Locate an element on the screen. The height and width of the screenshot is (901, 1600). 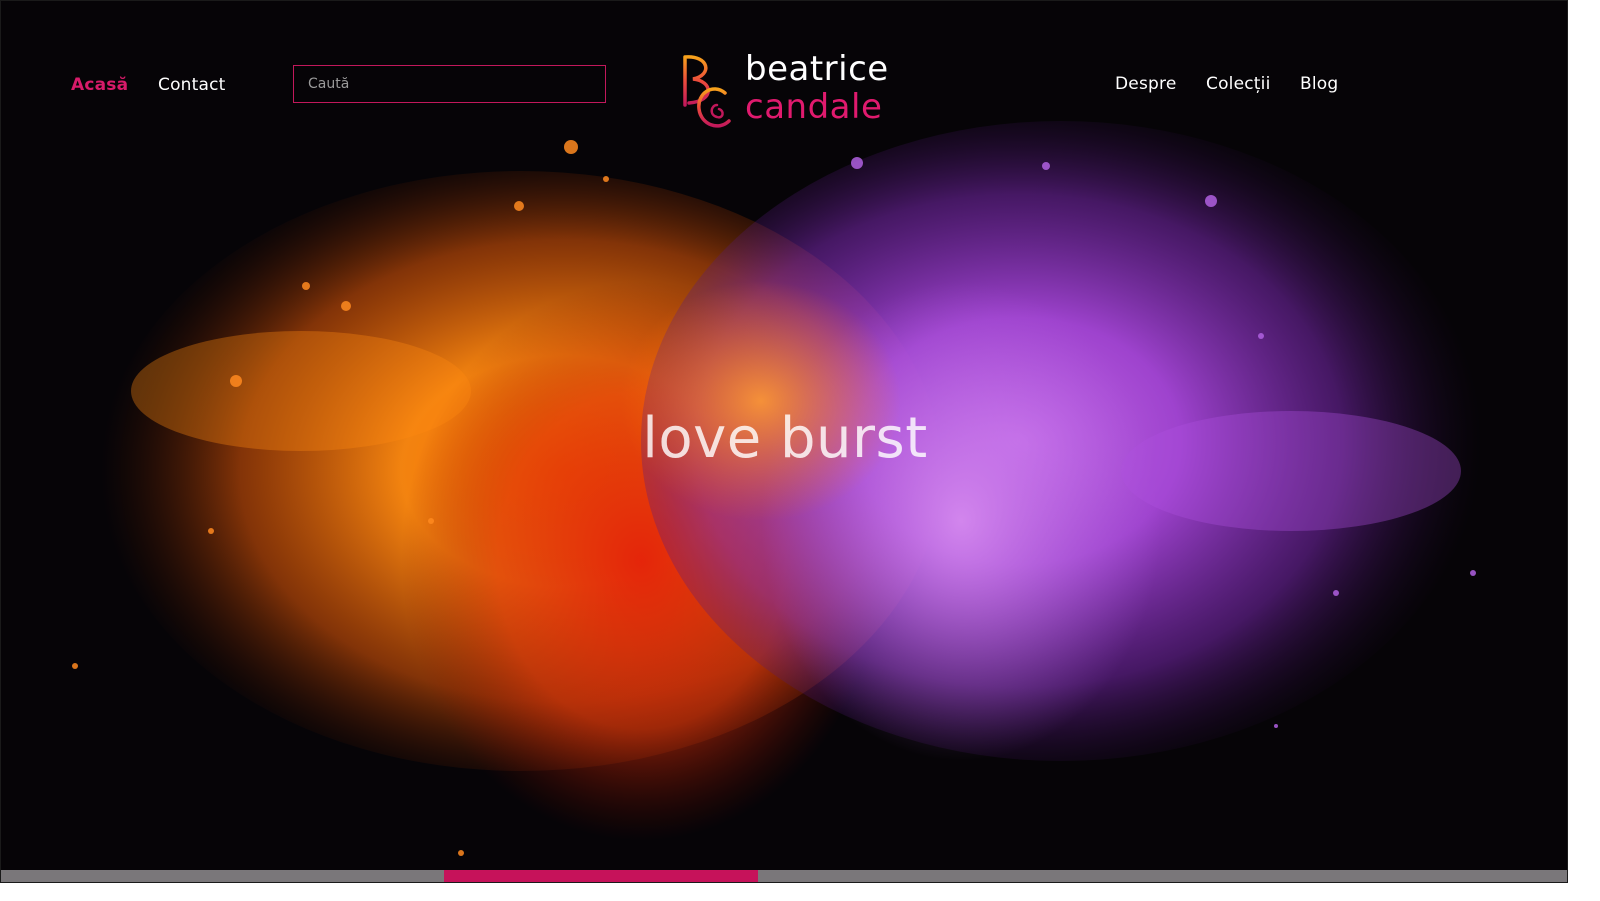
nav-link-contact: Contact is located at coordinates (192, 85).